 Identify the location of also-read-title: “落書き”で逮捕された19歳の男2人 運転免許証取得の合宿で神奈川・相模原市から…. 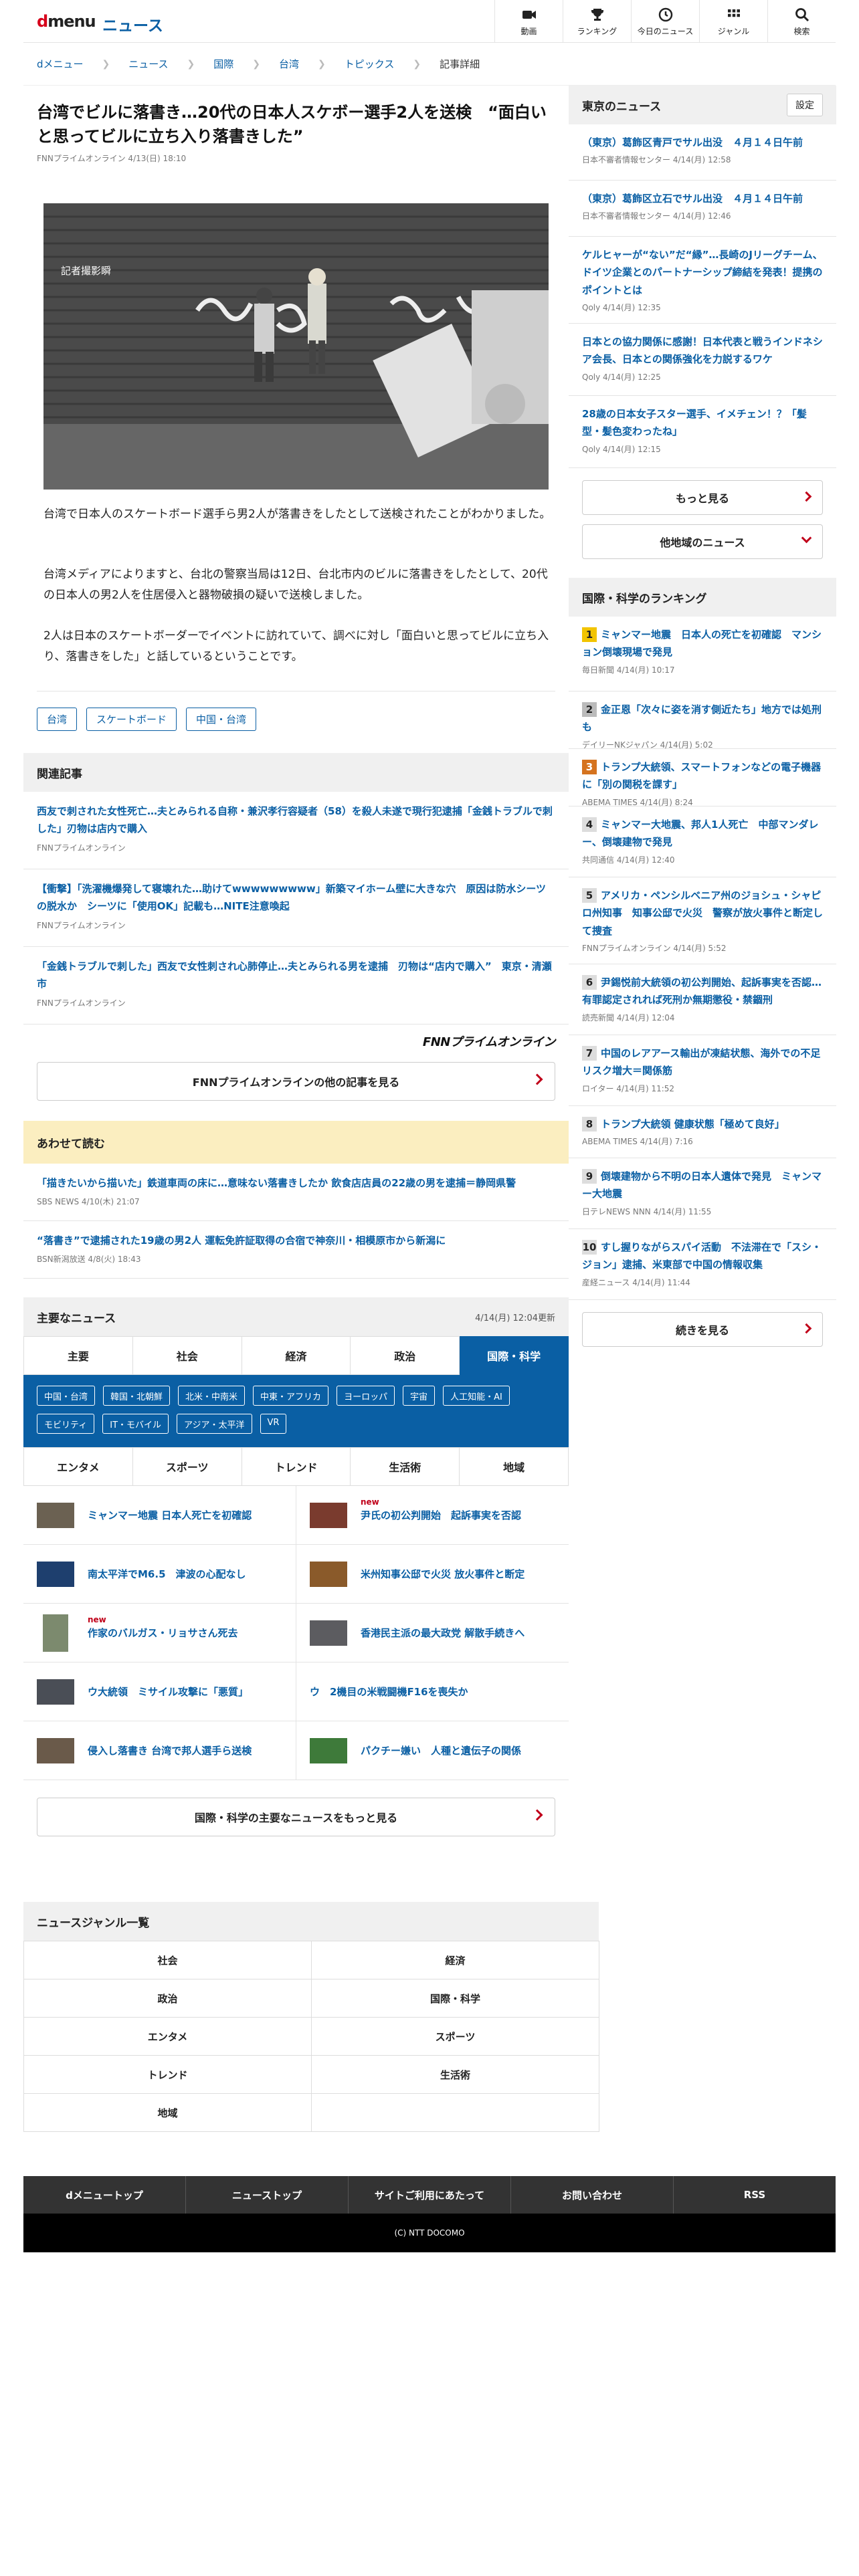
(296, 1240).